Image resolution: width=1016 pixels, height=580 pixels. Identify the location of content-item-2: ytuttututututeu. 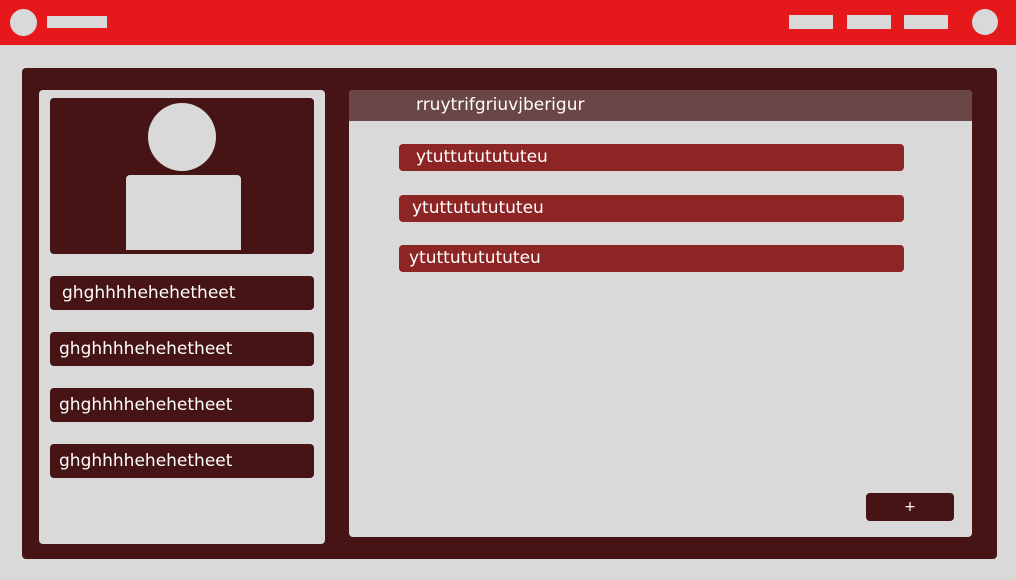
(651, 208).